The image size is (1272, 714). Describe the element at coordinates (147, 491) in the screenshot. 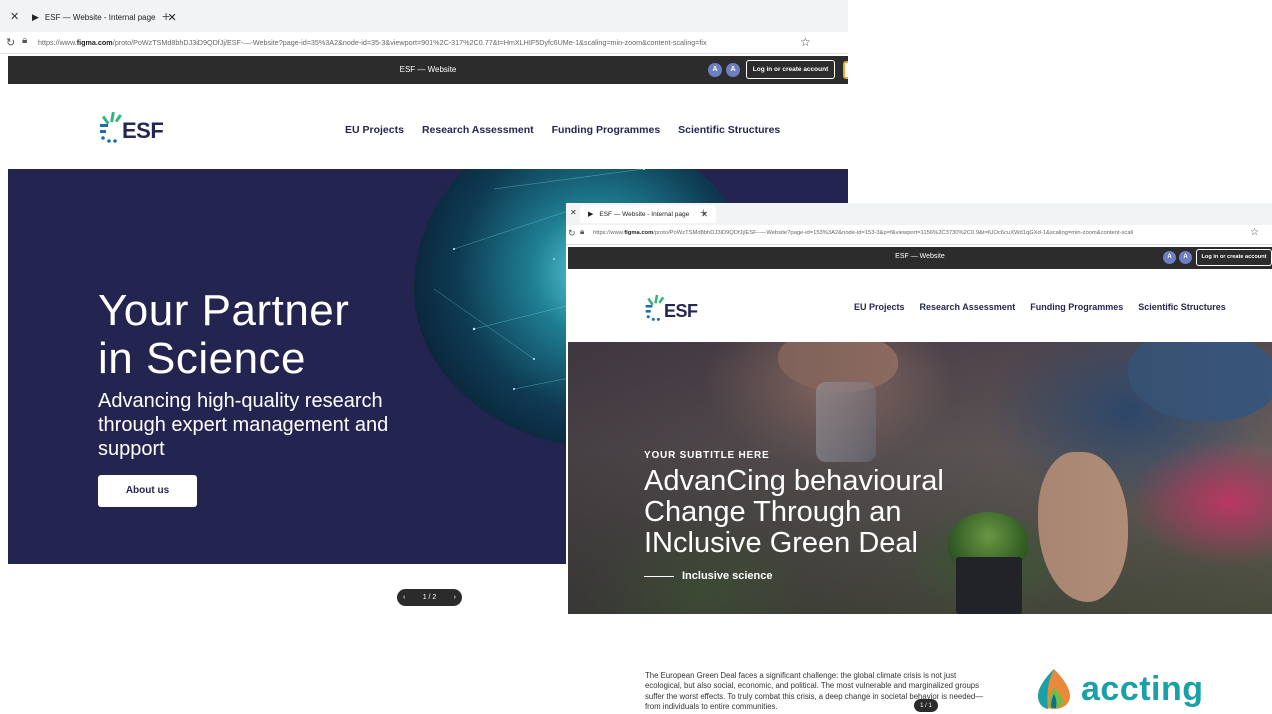

I see `about-us-button: About us` at that location.